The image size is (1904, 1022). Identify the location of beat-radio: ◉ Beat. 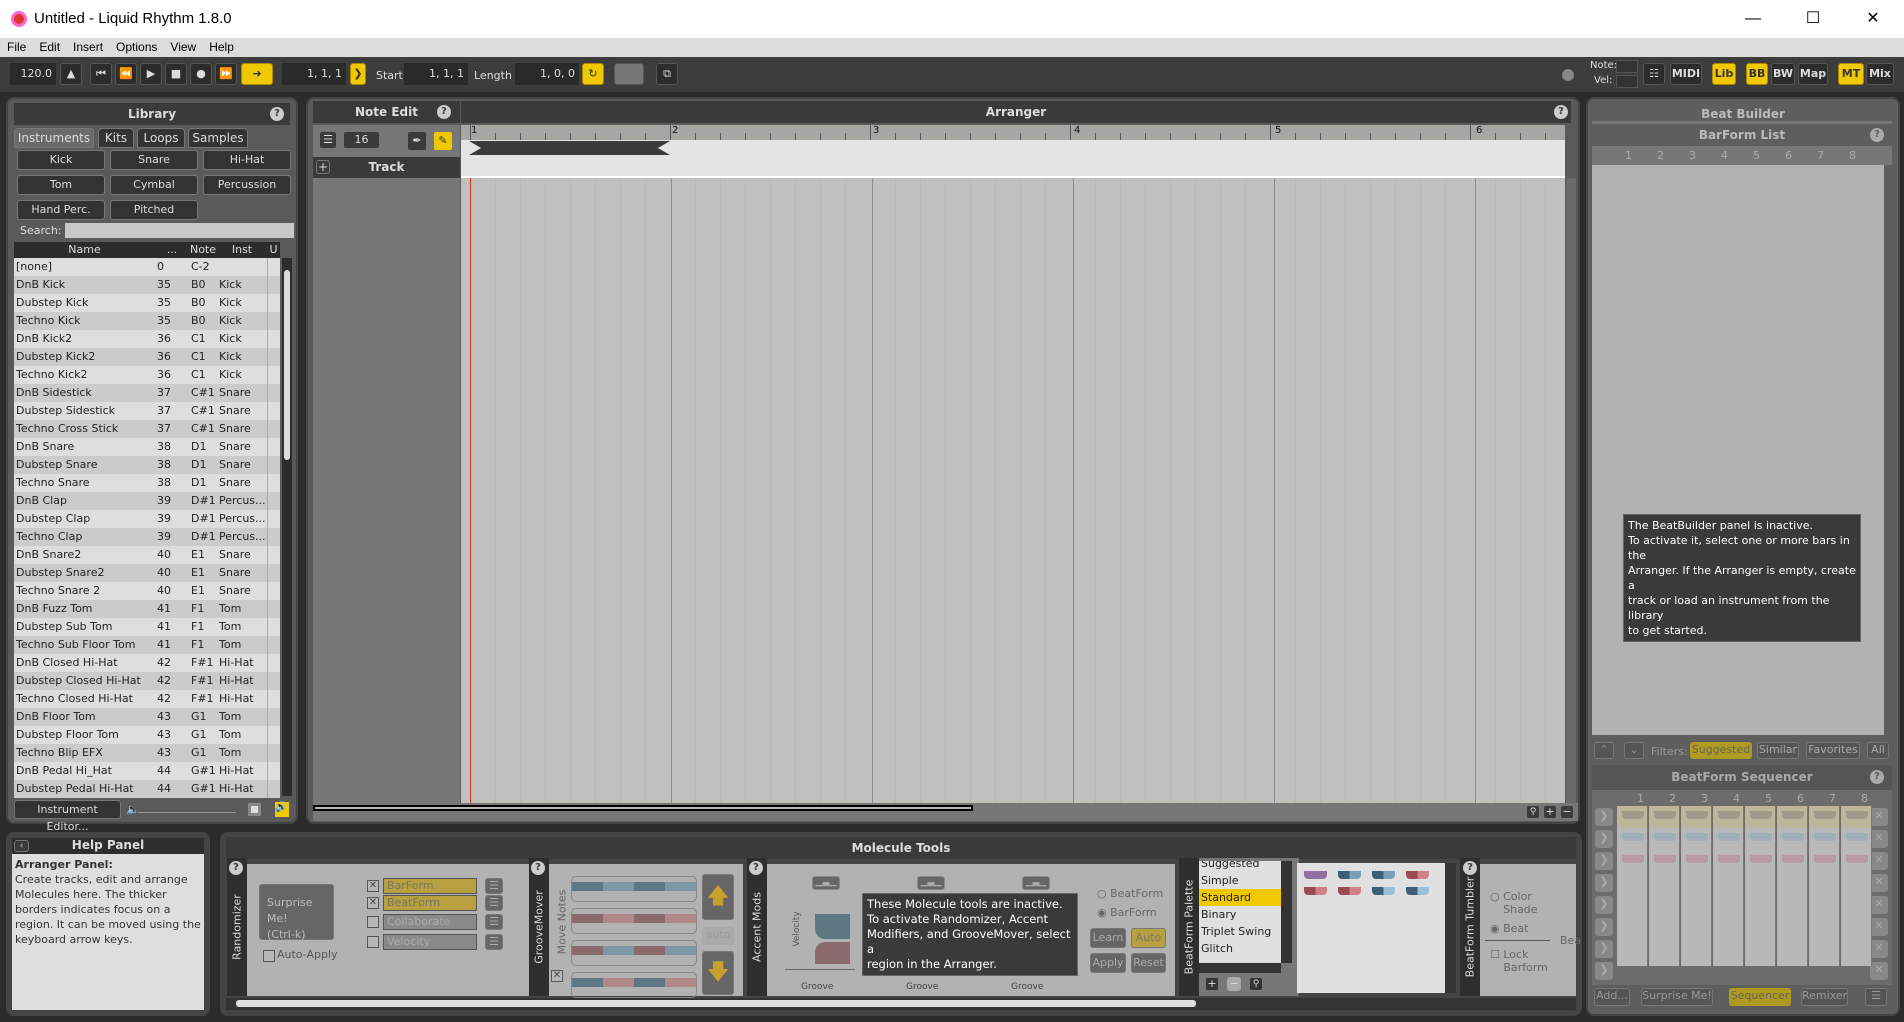
(1509, 928).